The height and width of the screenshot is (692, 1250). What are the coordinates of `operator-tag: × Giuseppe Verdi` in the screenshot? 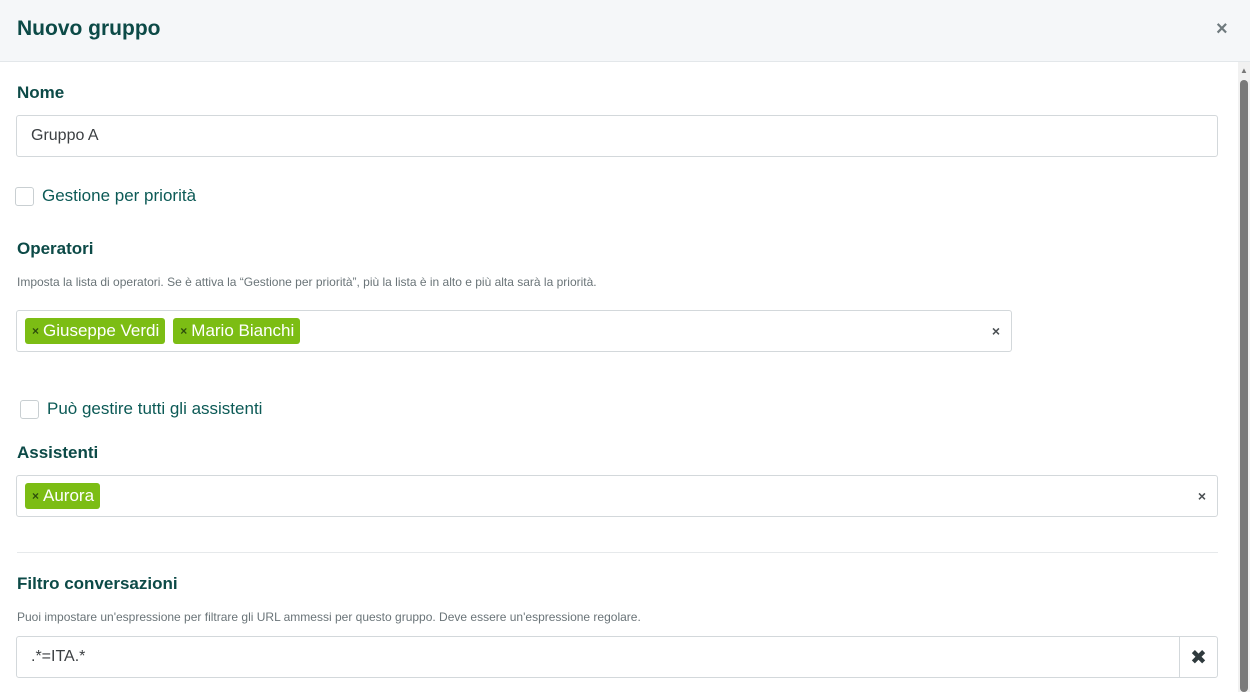 It's located at (95, 331).